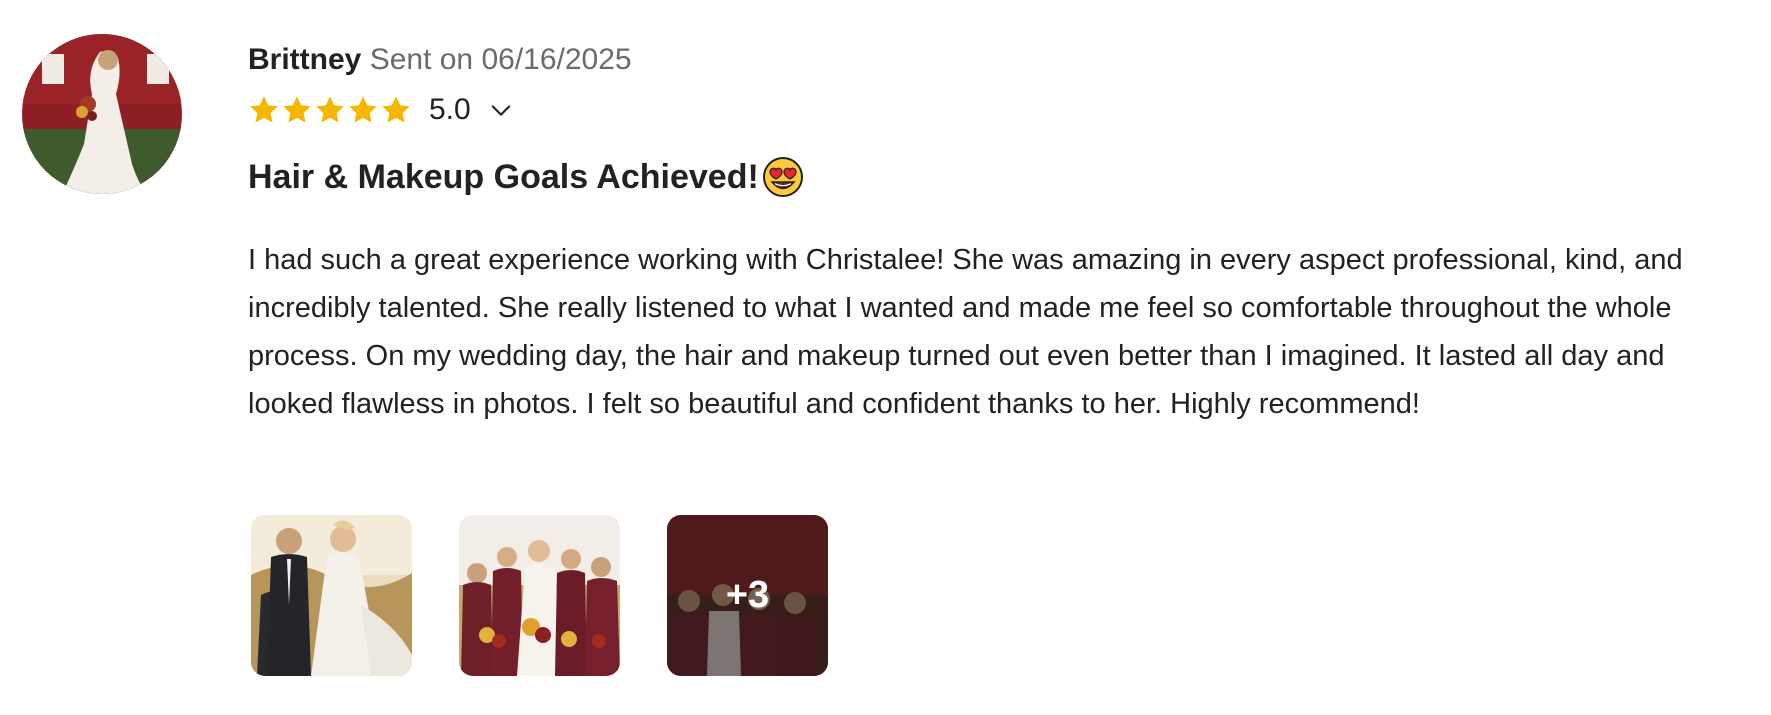 Image resolution: width=1771 pixels, height=715 pixels. What do you see at coordinates (998, 177) in the screenshot?
I see `review-title: Hair & Makeup Goals Achieved!` at bounding box center [998, 177].